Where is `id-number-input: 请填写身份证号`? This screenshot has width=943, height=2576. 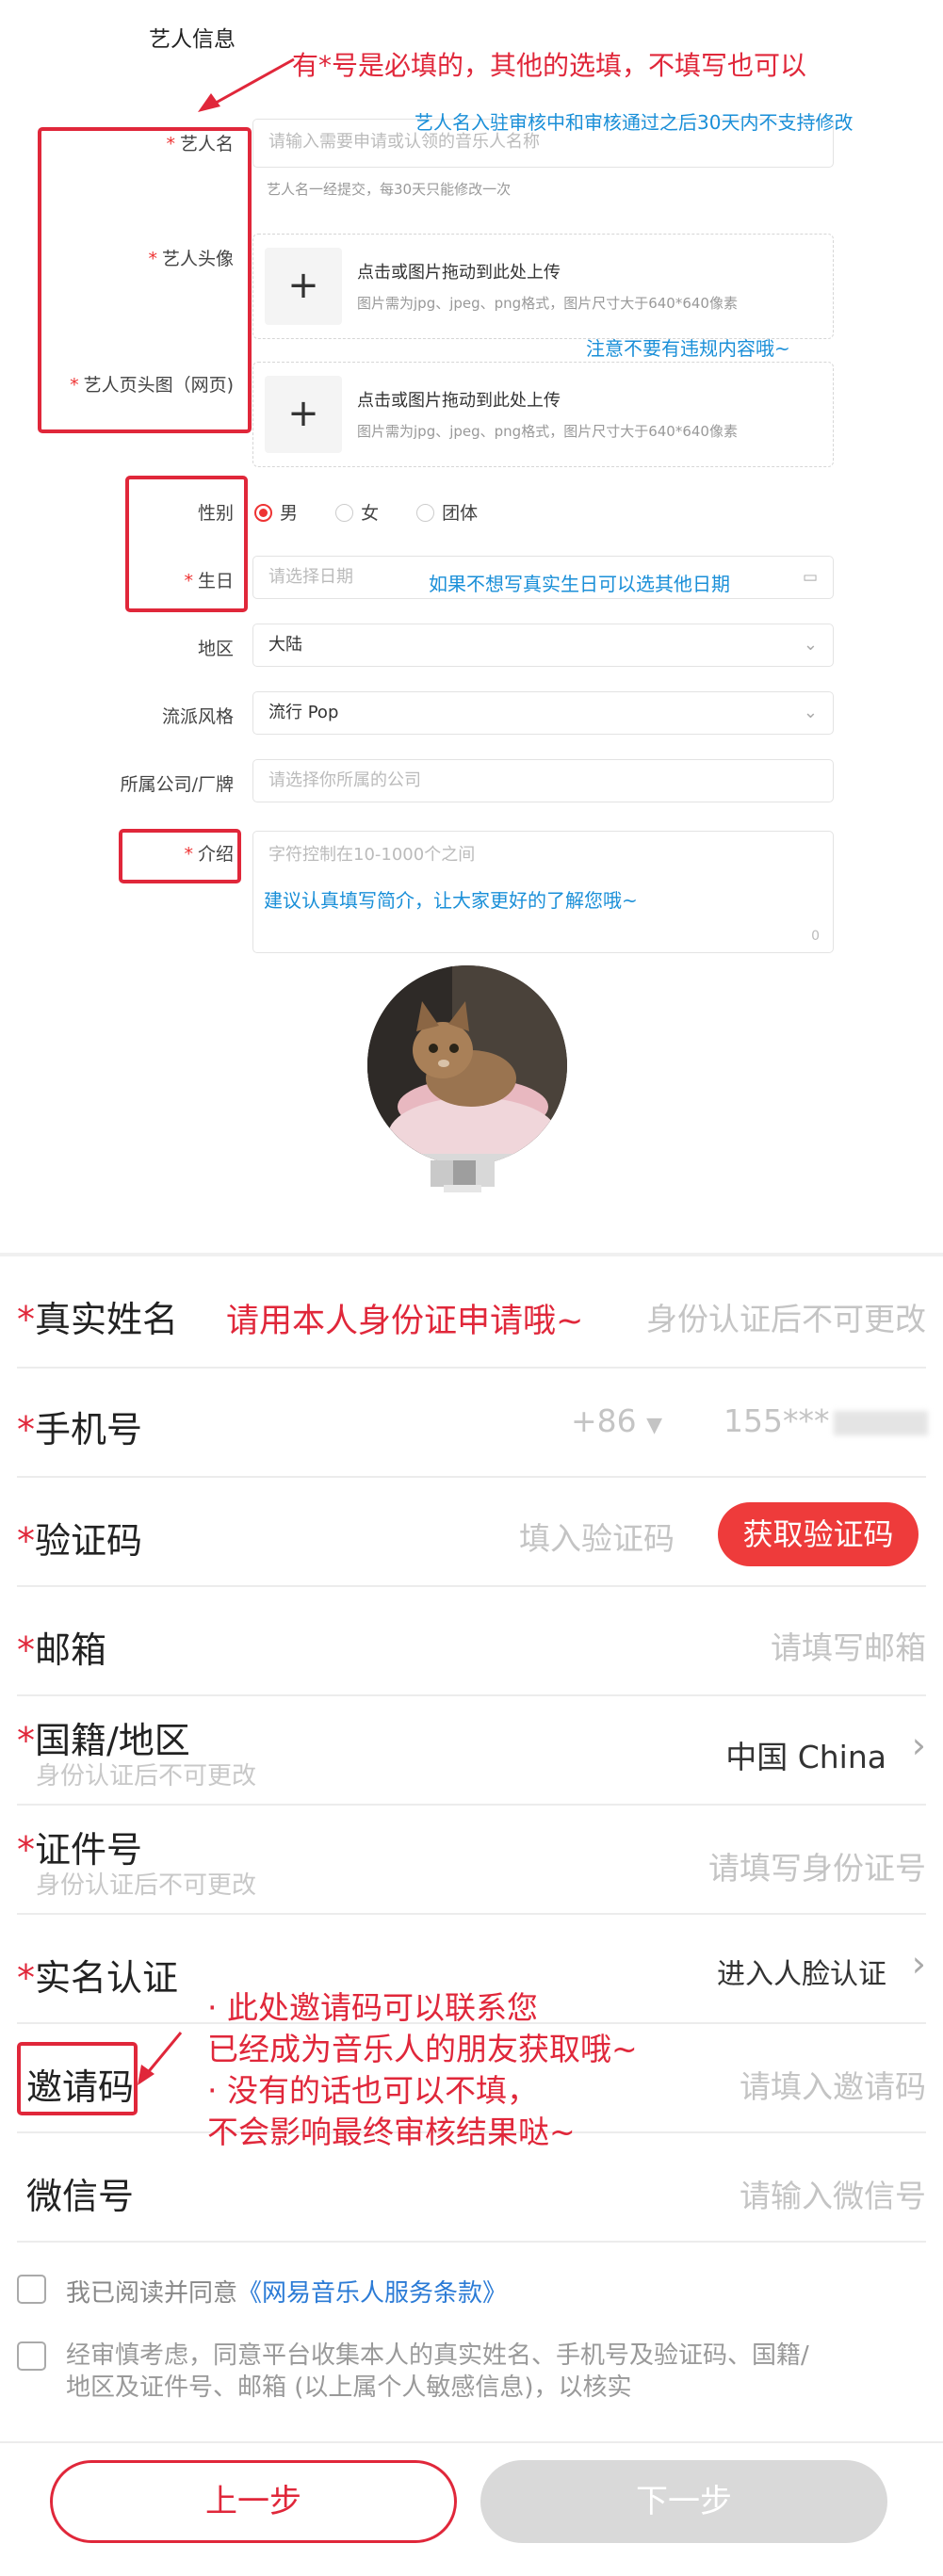 id-number-input: 请填写身份证号 is located at coordinates (817, 1865).